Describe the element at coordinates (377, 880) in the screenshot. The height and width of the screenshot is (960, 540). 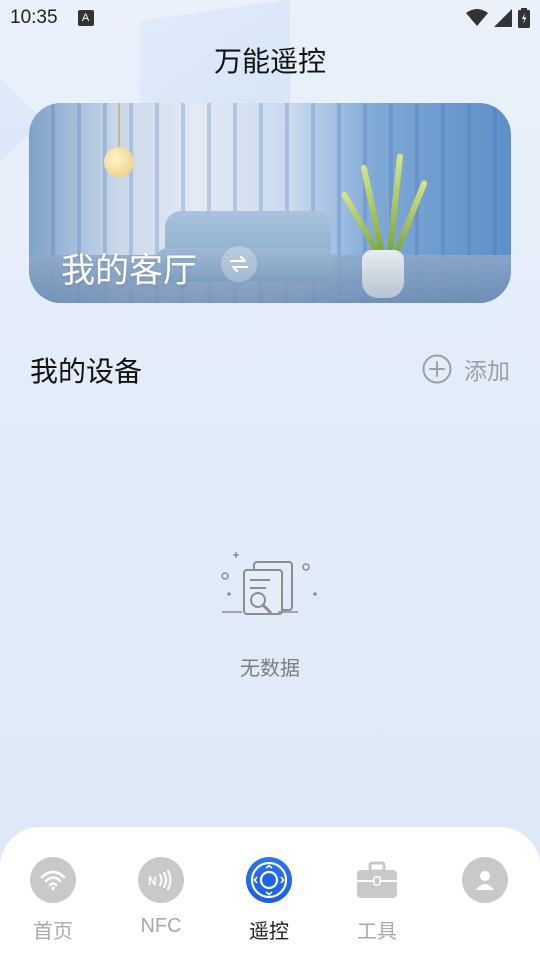
I see `toolbox-icon` at that location.